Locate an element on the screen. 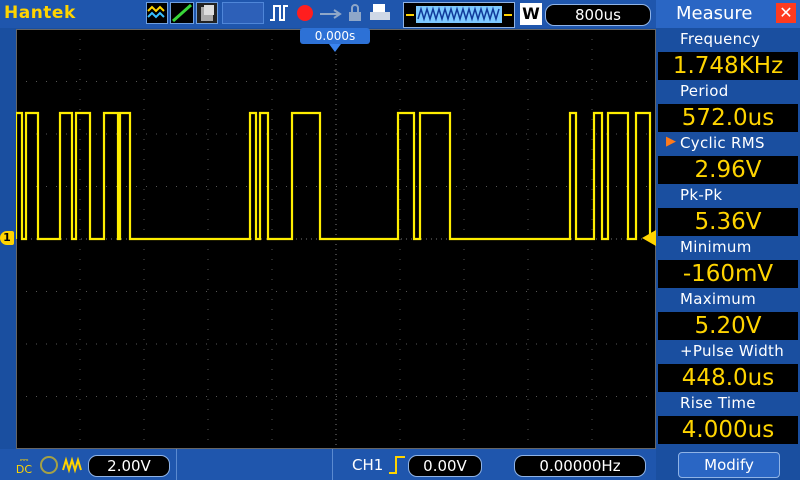 The height and width of the screenshot is (480, 800). measure-title: Measure is located at coordinates (714, 13).